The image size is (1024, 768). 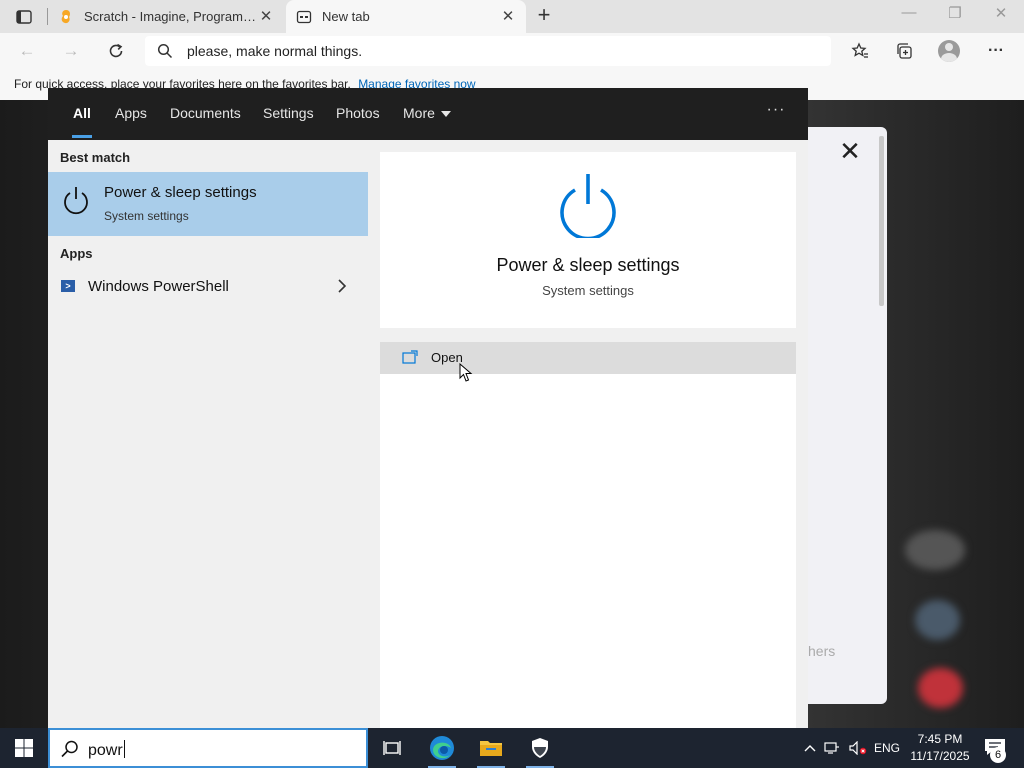 What do you see at coordinates (406, 16) in the screenshot?
I see `tab-new-tab: New tab ✕` at bounding box center [406, 16].